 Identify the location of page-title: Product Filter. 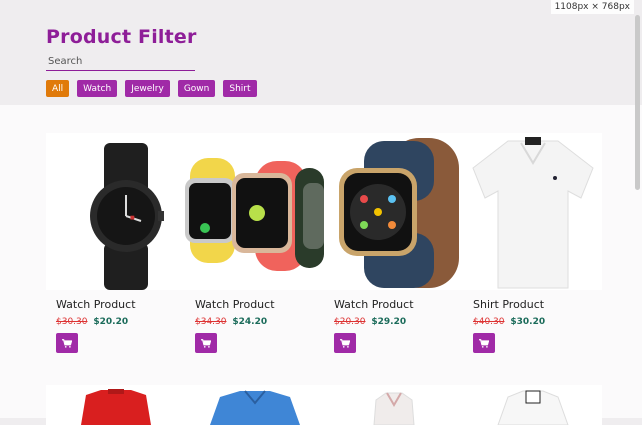
(121, 37).